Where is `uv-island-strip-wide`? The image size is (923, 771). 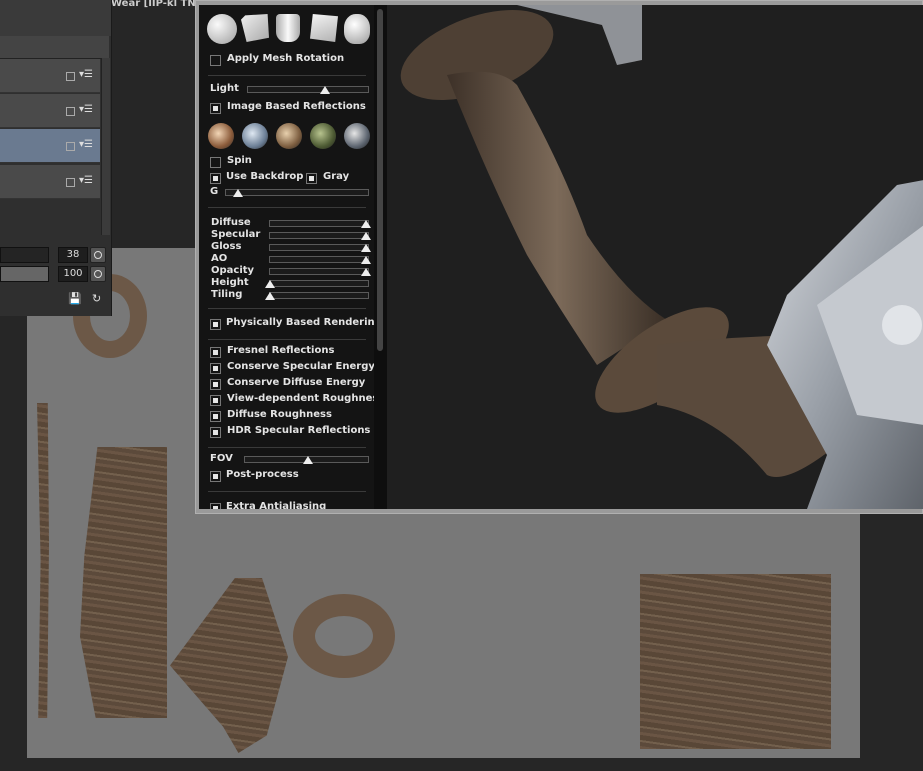 uv-island-strip-wide is located at coordinates (123, 582).